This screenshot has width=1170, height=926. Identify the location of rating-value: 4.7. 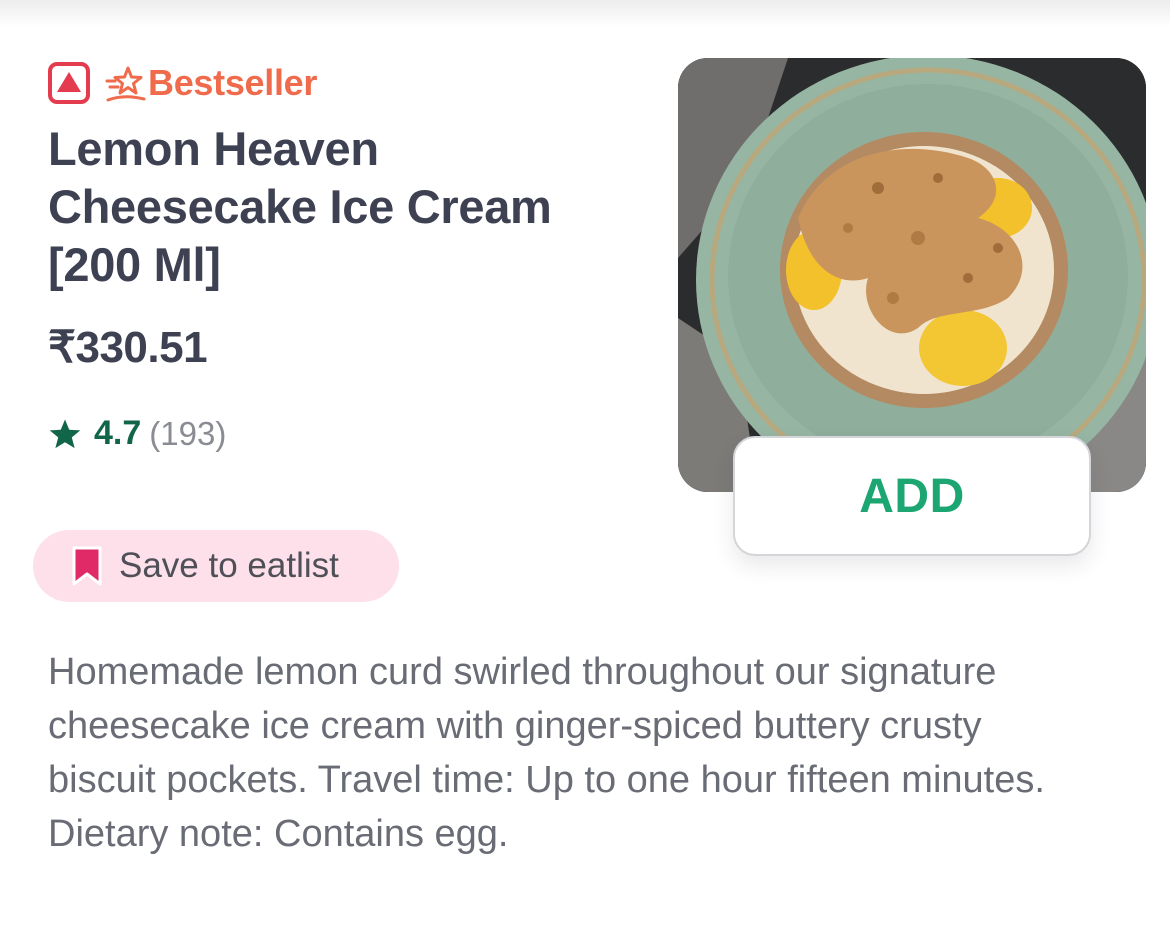
(118, 433).